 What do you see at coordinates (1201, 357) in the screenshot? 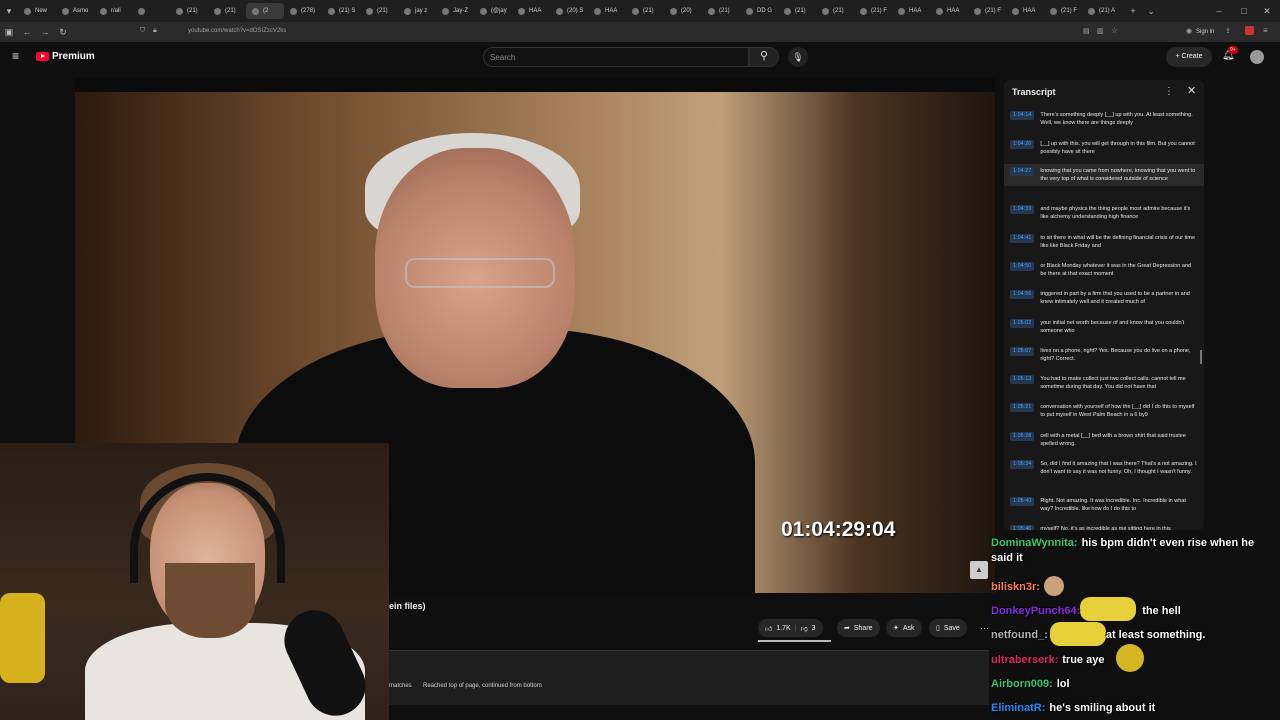
I see `transcript-scrollbar` at bounding box center [1201, 357].